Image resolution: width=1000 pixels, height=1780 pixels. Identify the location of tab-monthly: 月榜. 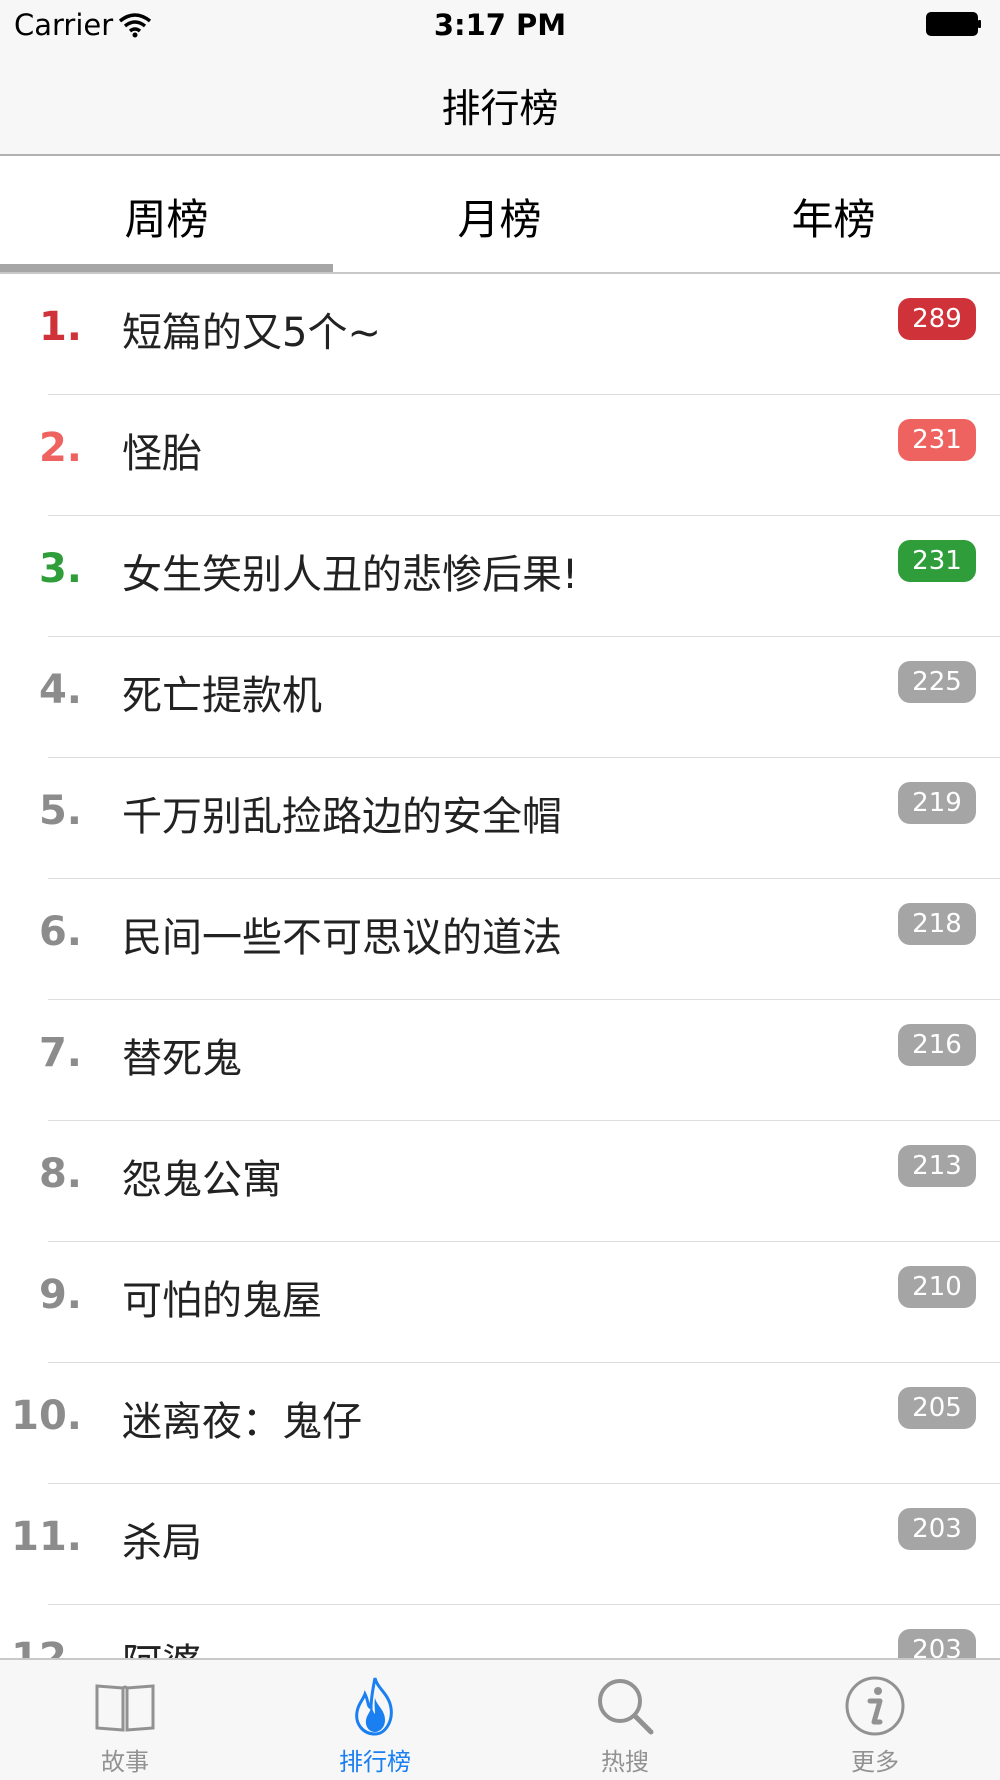
(499, 216).